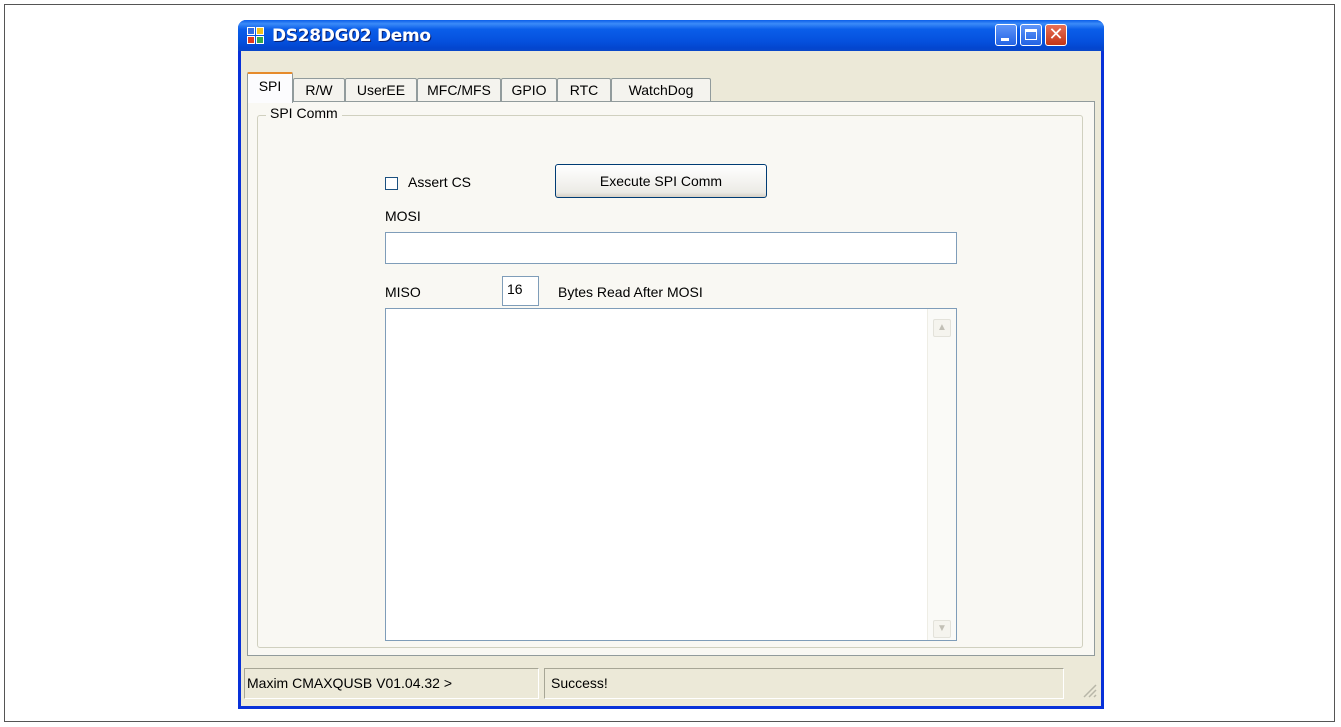 This screenshot has height=727, width=1341. What do you see at coordinates (529, 90) in the screenshot?
I see `tab-gpio: GPIO` at bounding box center [529, 90].